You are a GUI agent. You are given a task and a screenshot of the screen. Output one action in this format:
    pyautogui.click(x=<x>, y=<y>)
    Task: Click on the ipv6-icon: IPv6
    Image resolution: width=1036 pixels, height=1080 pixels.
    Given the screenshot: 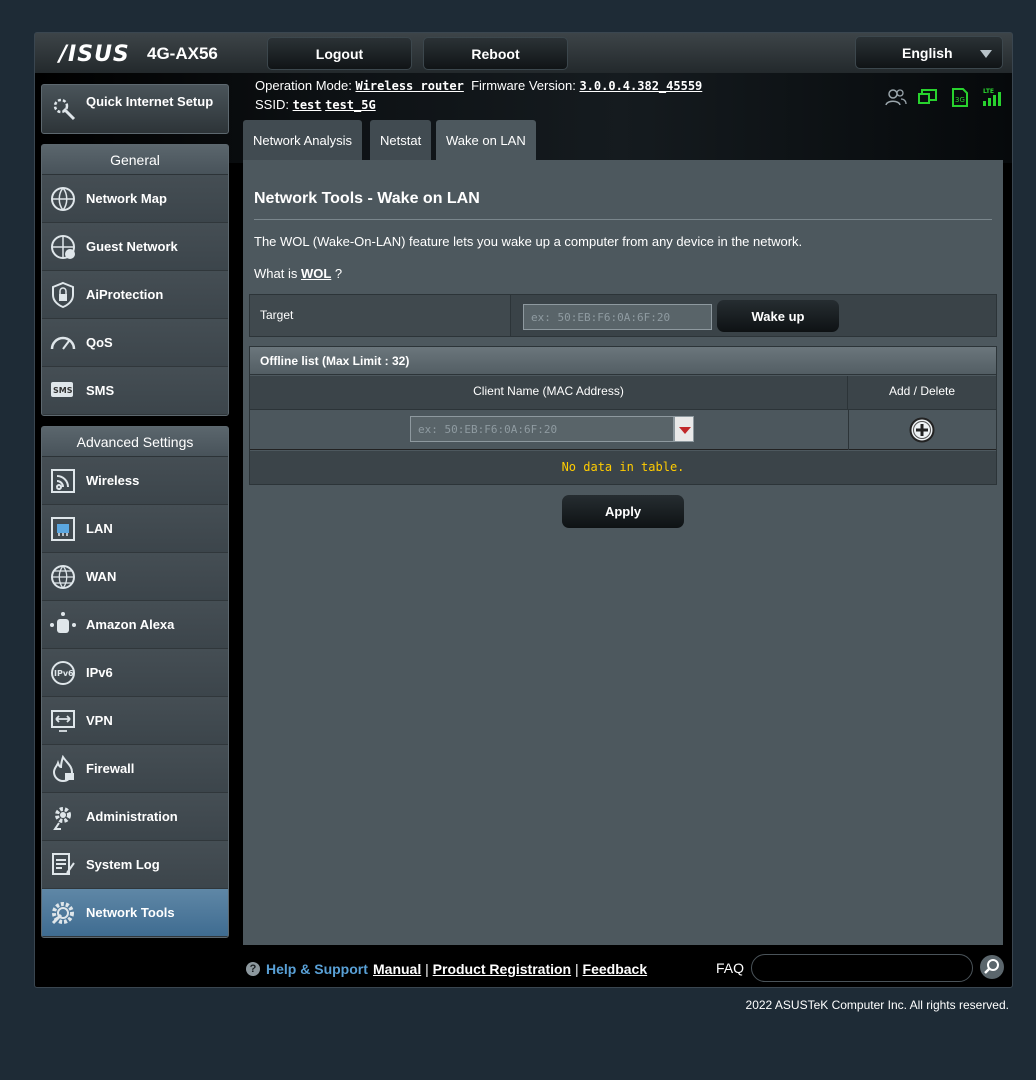 What is the action you would take?
    pyautogui.click(x=63, y=673)
    